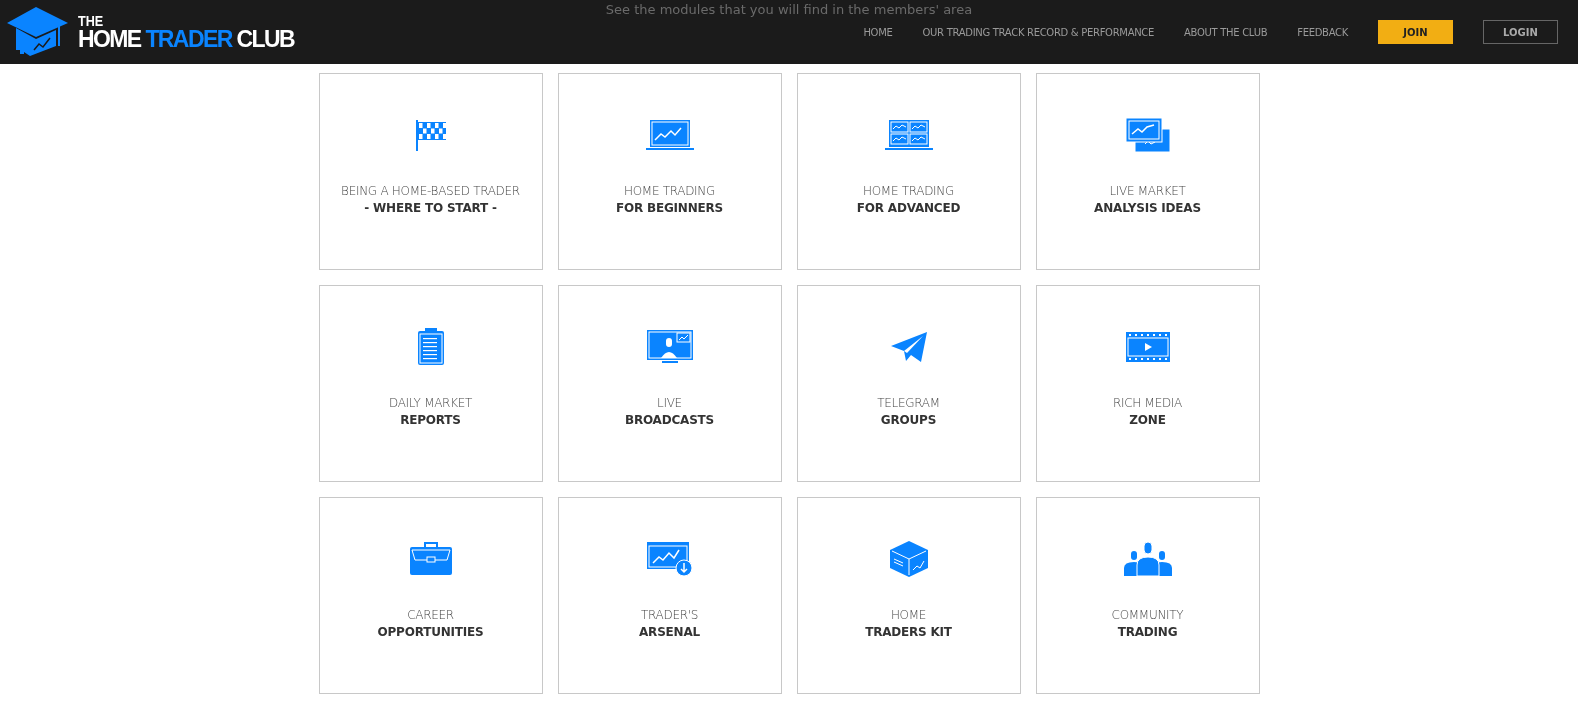  Describe the element at coordinates (430, 383) in the screenshot. I see `module-card: DAILY MARKET REPORTS` at that location.